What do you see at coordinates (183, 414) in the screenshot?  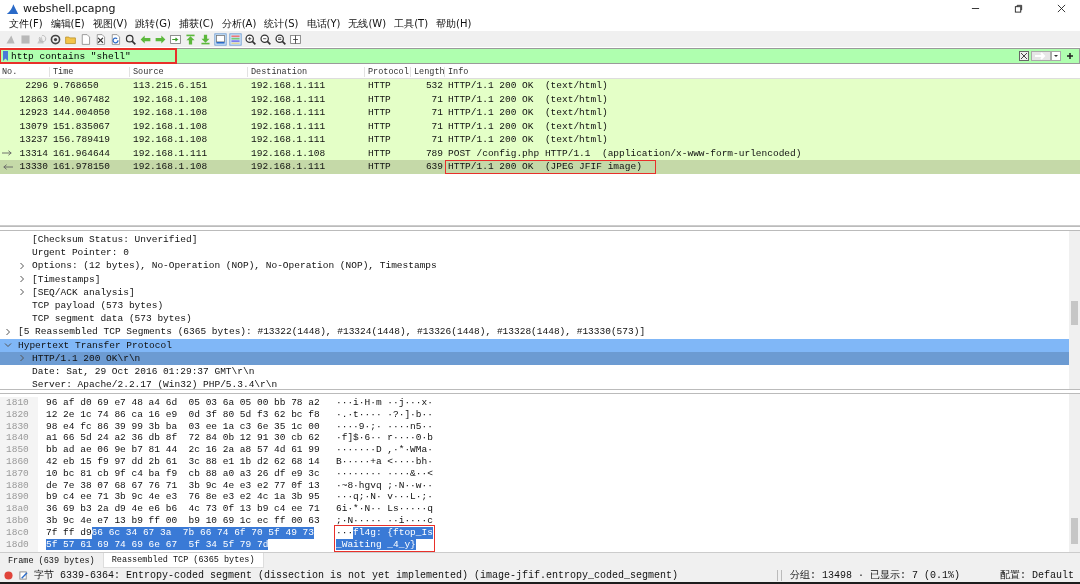 I see `hex-bytes: 12 2e 1c 74 86 ca 16 e9 0d 3f 80 5d f3 62 bc f8` at bounding box center [183, 414].